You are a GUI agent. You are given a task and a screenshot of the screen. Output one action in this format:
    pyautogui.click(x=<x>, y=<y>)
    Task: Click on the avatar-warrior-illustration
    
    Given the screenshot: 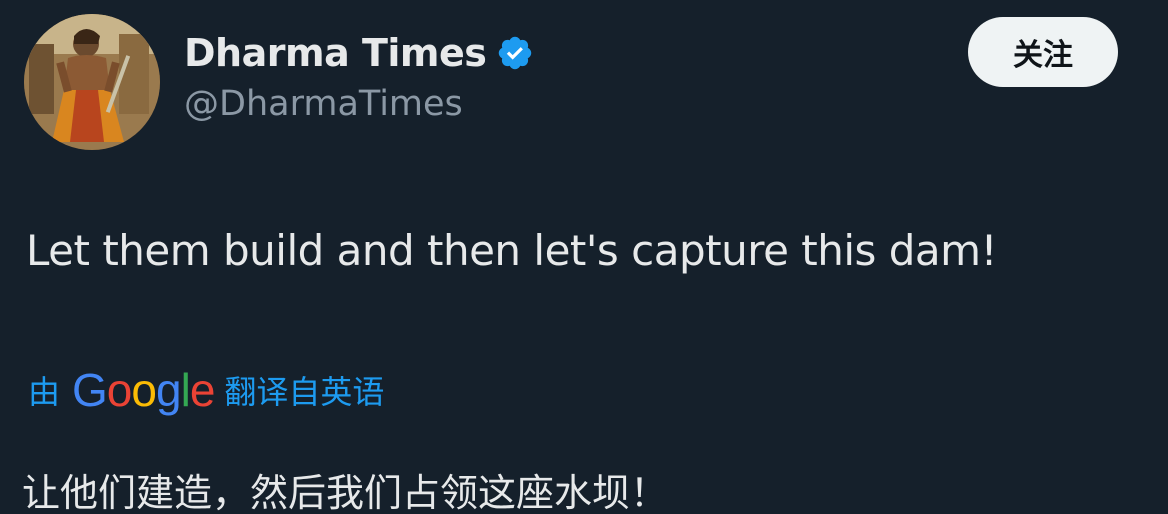 What is the action you would take?
    pyautogui.click(x=92, y=82)
    